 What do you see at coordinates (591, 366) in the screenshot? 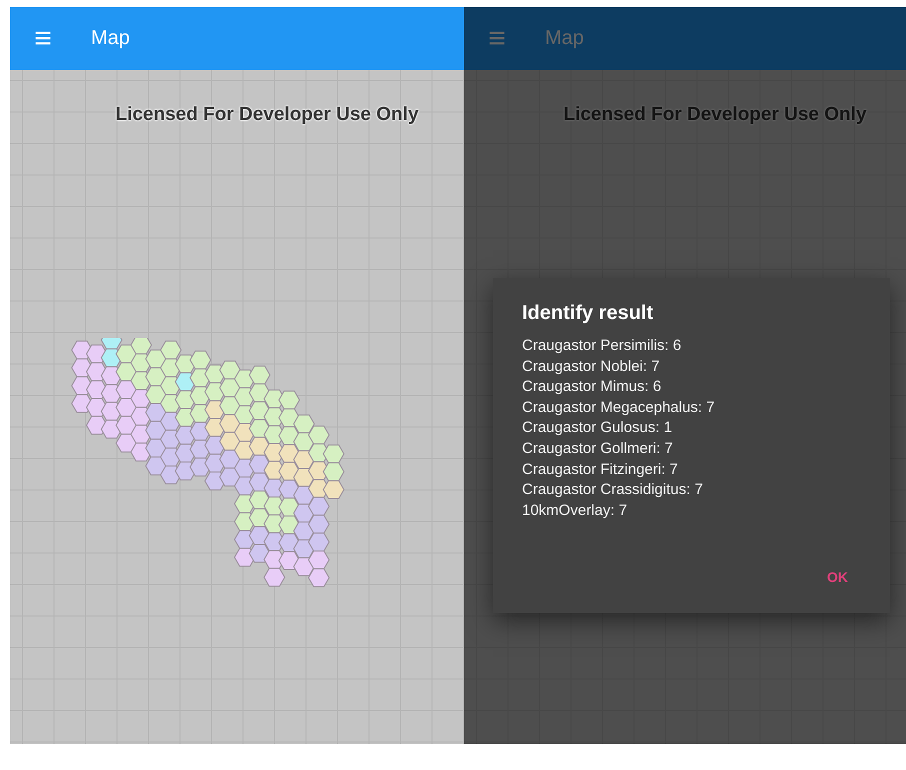
I see `result-line: Craugastor Noblei: 7` at bounding box center [591, 366].